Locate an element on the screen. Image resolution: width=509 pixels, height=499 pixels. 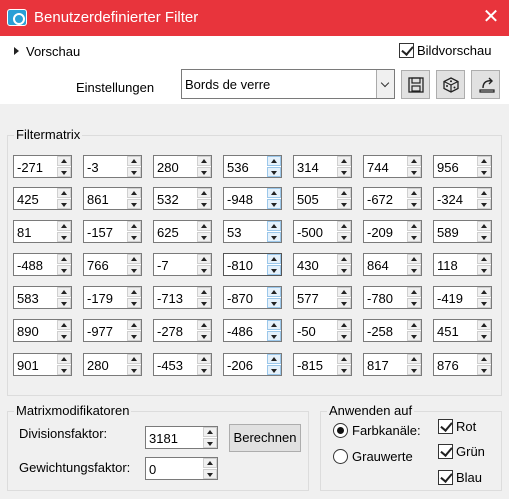
matrix-cell: 589 is located at coordinates (462, 231).